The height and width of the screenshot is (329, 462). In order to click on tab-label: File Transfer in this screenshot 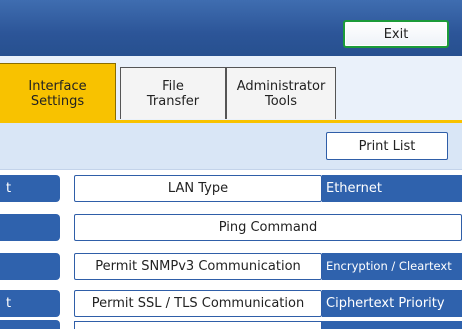, I will do `click(173, 93)`.